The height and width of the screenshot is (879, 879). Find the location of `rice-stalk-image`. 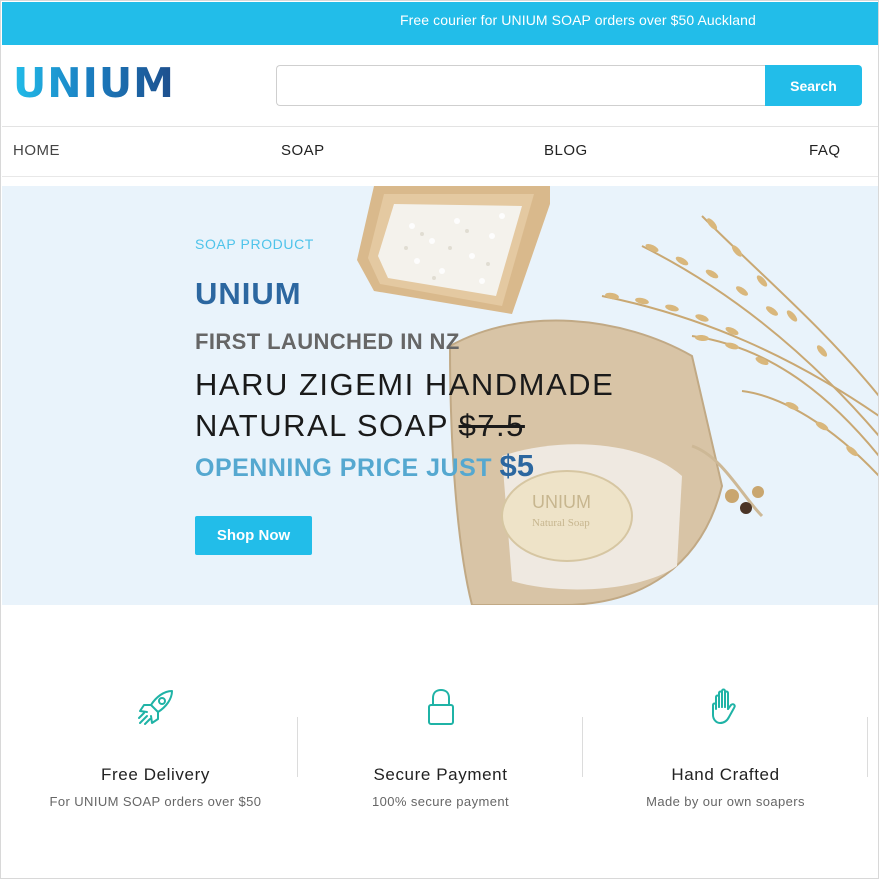

rice-stalk-image is located at coordinates (739, 346).